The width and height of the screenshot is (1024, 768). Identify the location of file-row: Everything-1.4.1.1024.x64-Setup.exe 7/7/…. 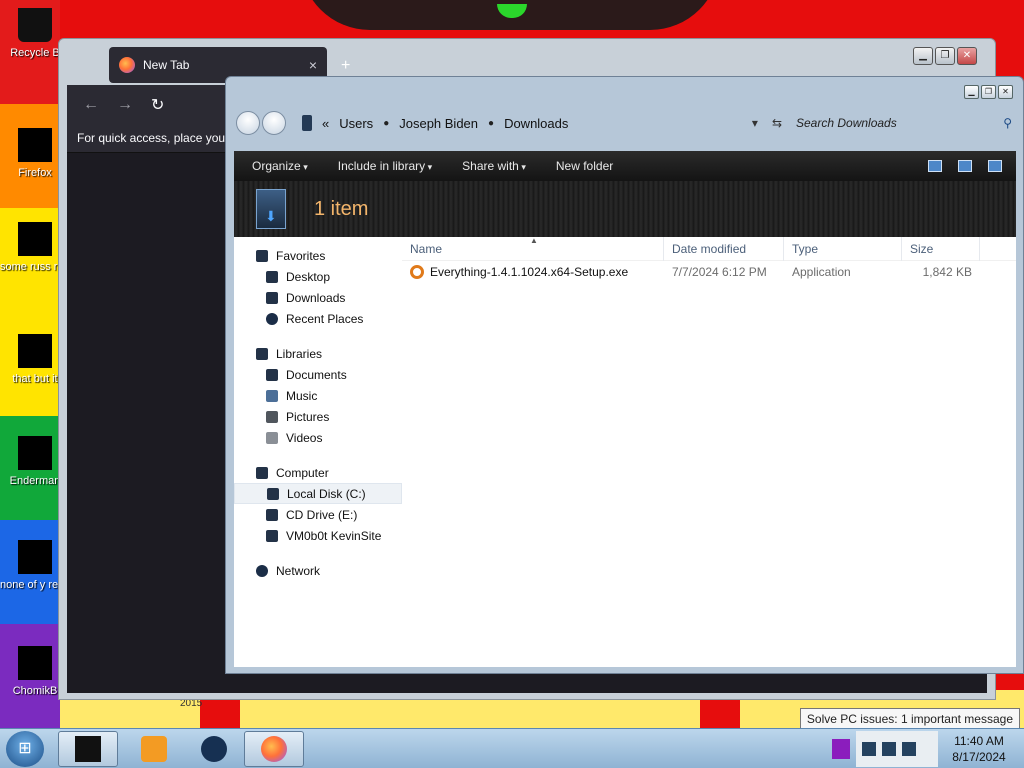
(709, 272).